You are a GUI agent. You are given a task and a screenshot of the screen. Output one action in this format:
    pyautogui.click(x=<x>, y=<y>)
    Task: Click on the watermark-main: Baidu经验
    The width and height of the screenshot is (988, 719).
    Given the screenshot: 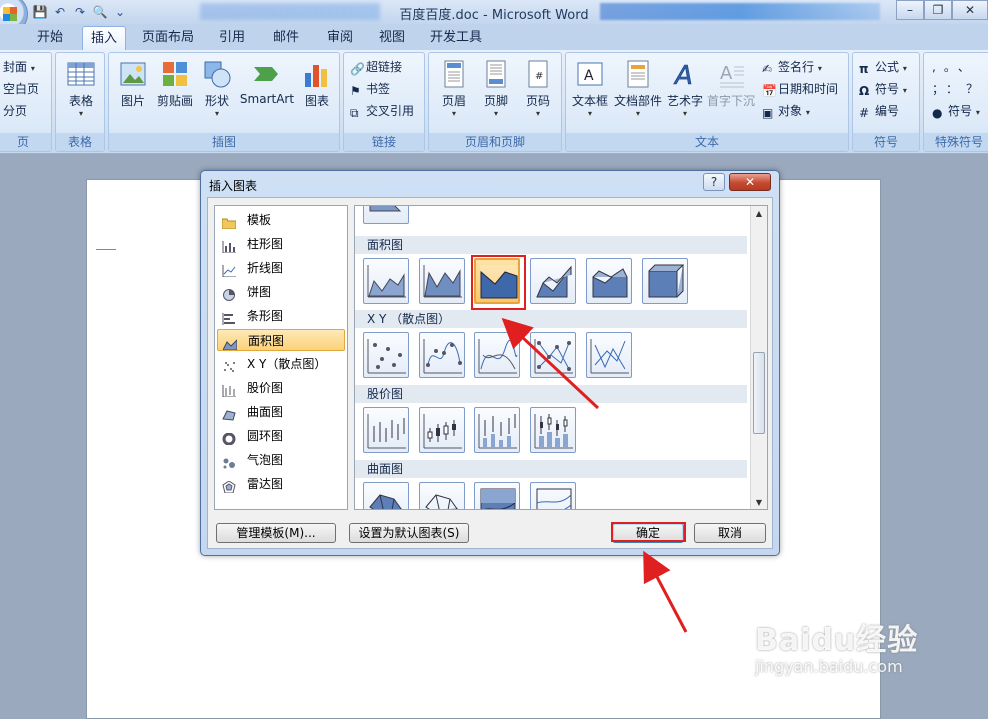 What is the action you would take?
    pyautogui.click(x=837, y=640)
    